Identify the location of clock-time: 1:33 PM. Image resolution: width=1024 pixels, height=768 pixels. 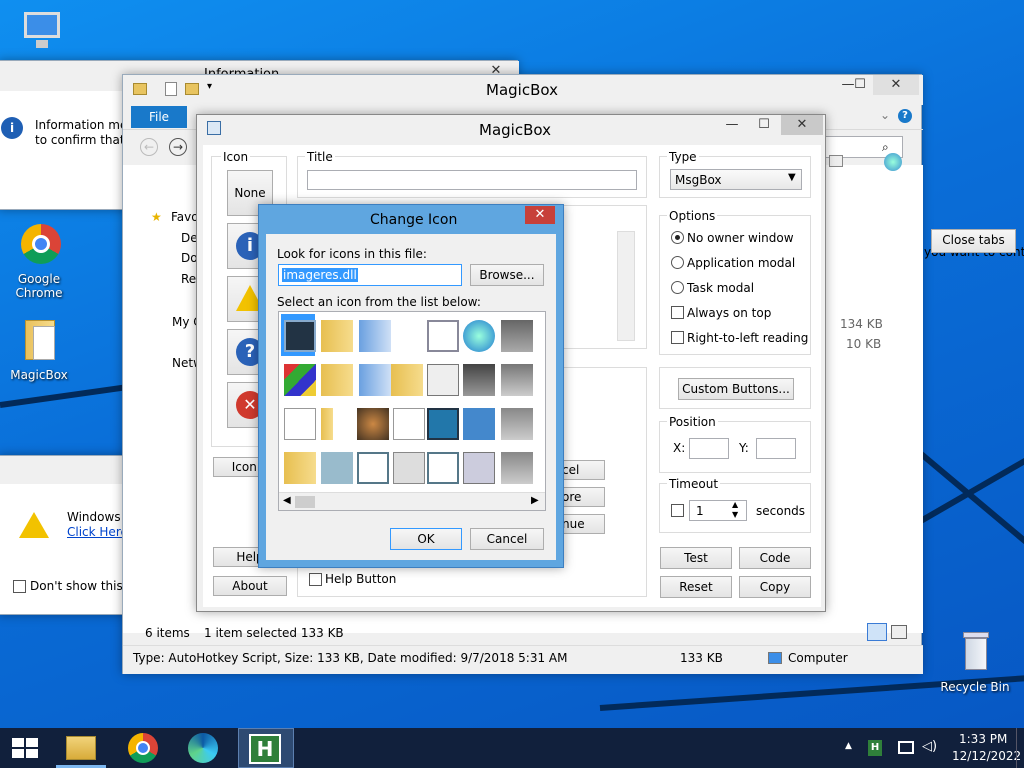
(983, 739).